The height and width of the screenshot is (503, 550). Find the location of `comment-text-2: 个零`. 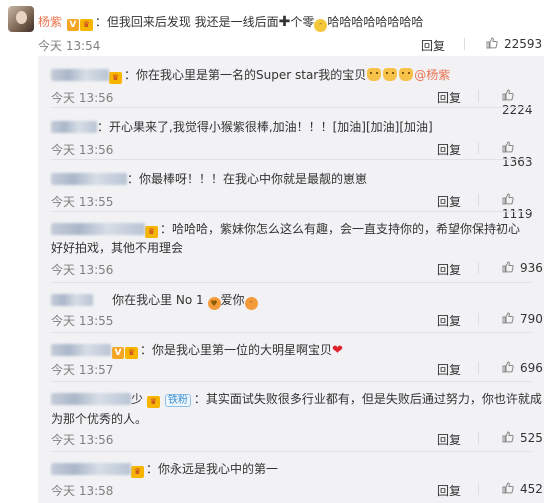

comment-text-2: 个零 is located at coordinates (302, 22).